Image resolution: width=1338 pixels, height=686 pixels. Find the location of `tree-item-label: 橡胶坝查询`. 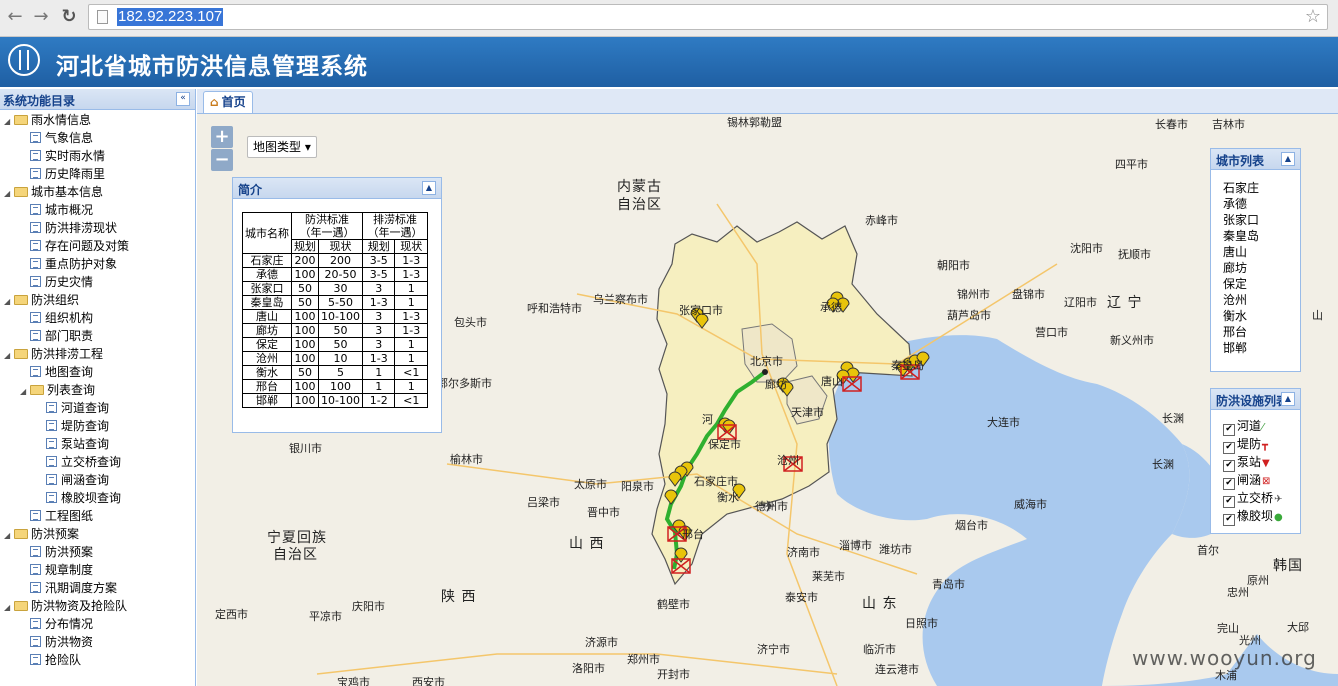

tree-item-label: 橡胶坝查询 is located at coordinates (91, 498).